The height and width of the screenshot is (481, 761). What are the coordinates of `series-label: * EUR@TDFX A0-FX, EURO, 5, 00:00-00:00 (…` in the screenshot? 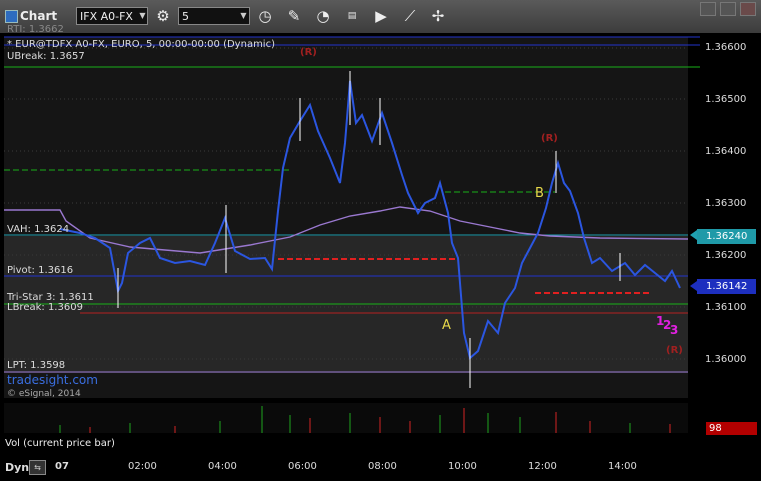 It's located at (141, 44).